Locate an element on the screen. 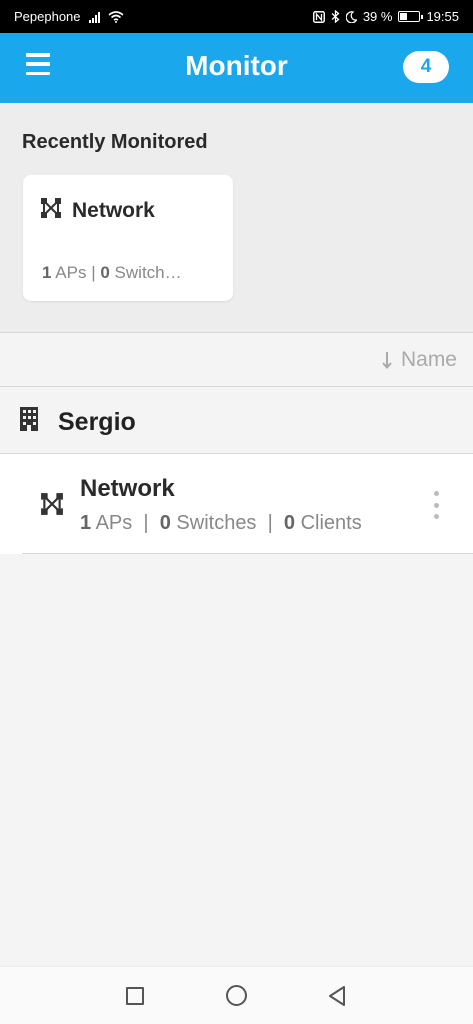 The height and width of the screenshot is (1024, 473). recent-card-name: Network is located at coordinates (113, 210).